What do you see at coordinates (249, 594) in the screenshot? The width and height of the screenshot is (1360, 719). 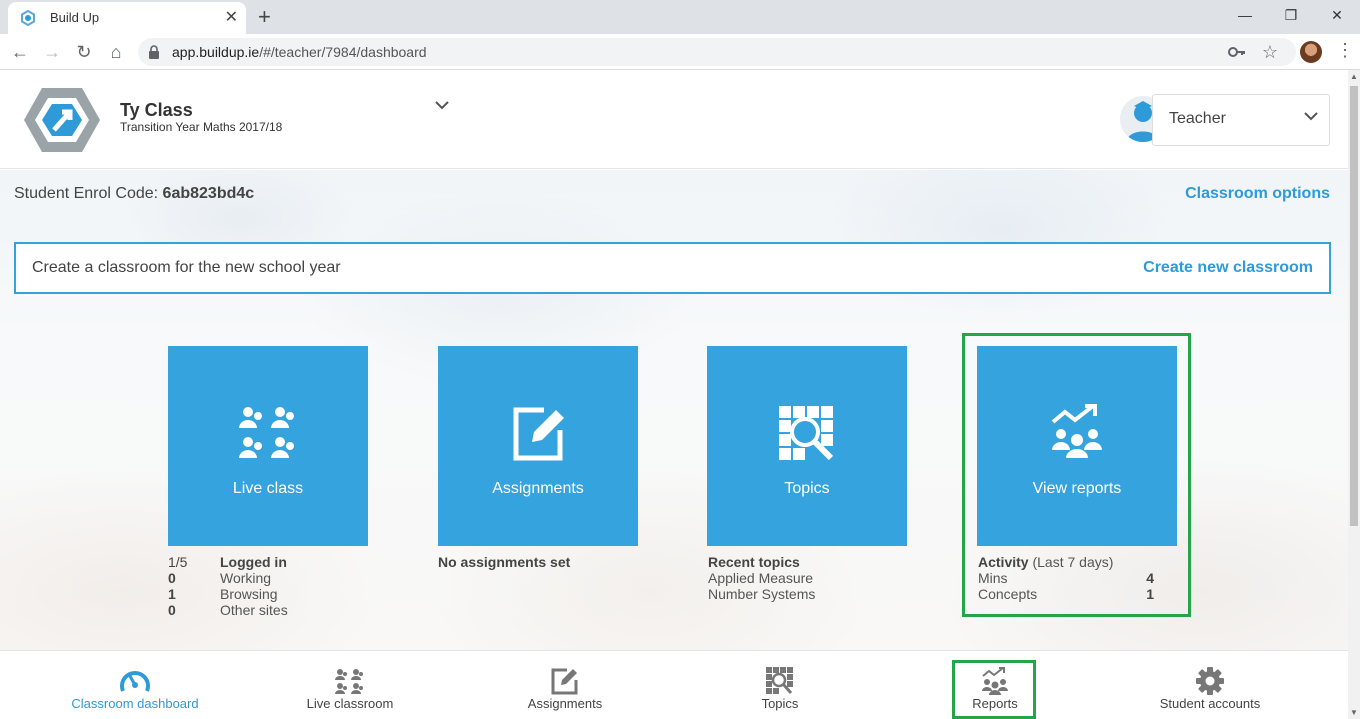 I see `stat-label: Browsing` at bounding box center [249, 594].